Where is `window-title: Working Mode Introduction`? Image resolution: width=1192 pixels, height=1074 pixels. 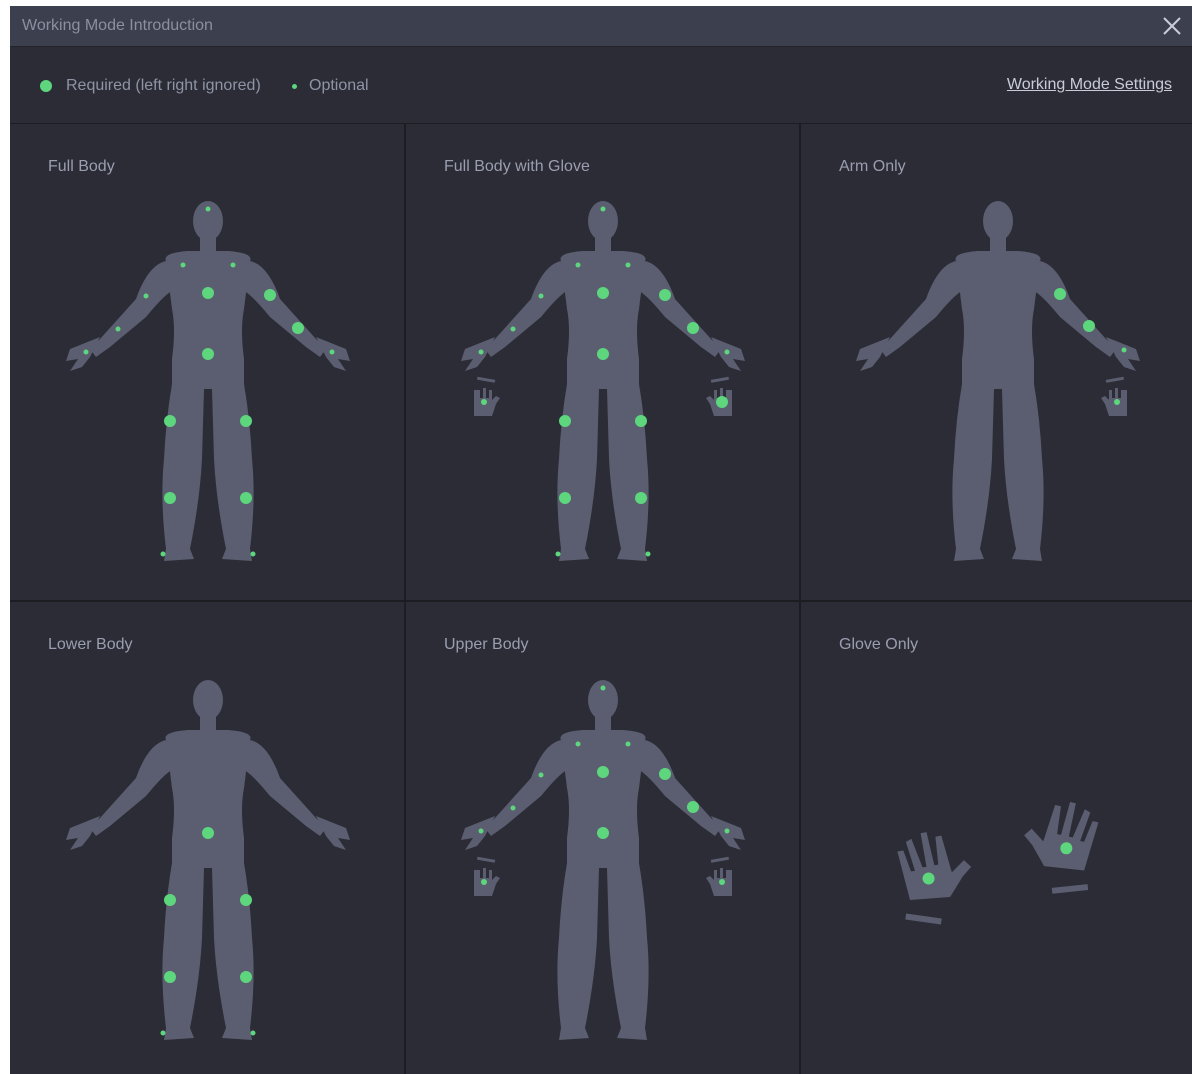
window-title: Working Mode Introduction is located at coordinates (117, 25).